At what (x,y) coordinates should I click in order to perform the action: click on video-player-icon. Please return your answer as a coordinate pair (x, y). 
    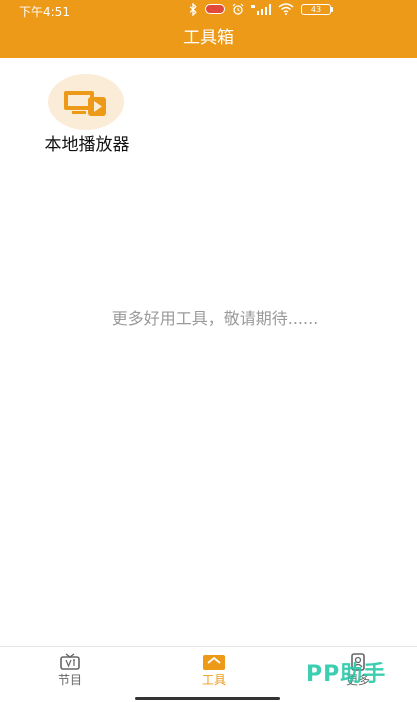
    Looking at the image, I should click on (85, 103).